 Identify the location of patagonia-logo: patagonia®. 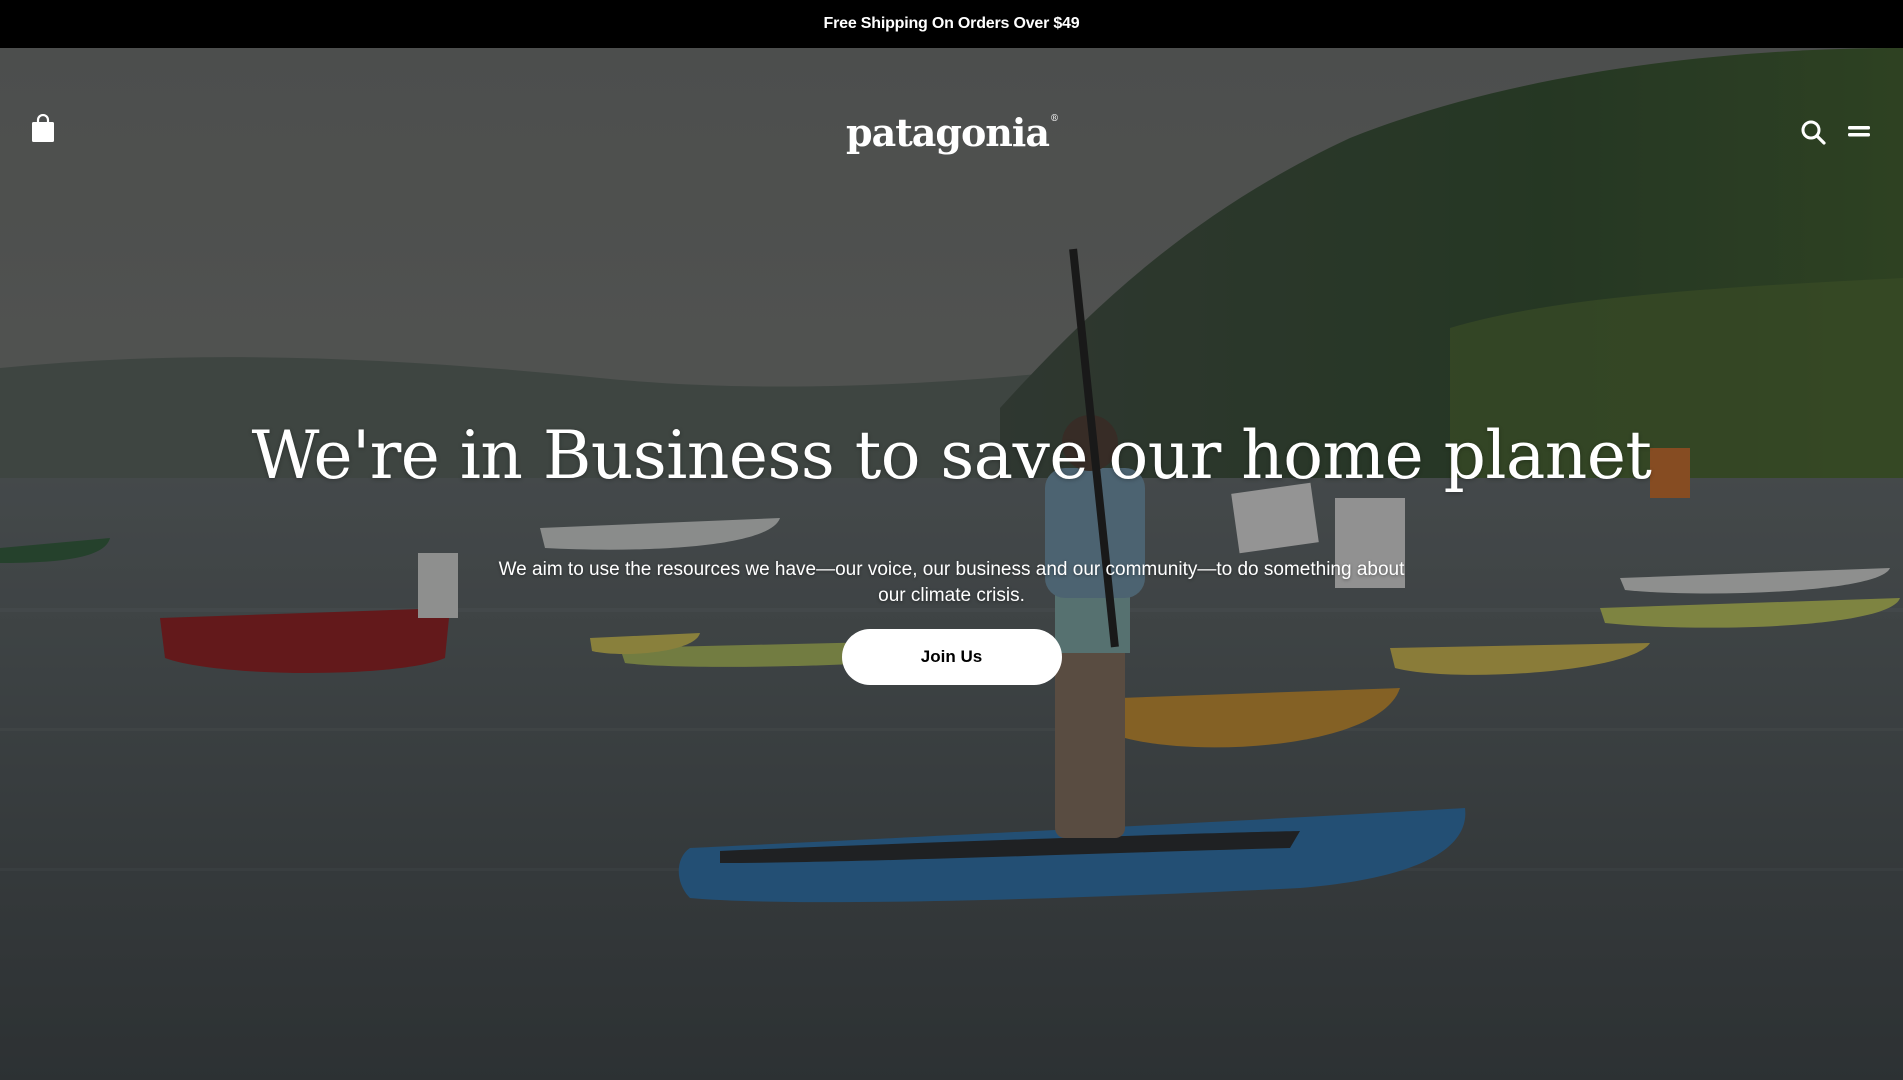
(952, 132).